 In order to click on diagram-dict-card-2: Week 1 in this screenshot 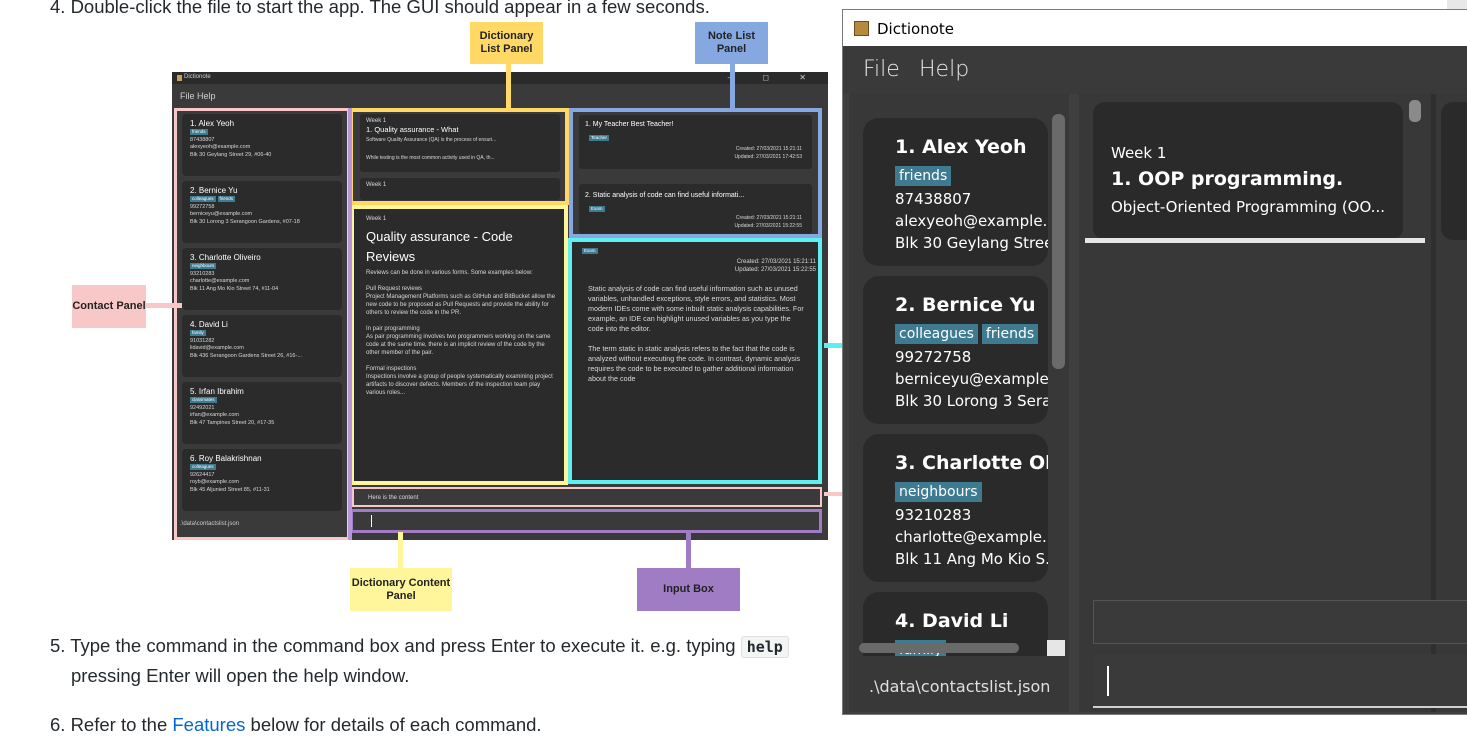, I will do `click(460, 189)`.